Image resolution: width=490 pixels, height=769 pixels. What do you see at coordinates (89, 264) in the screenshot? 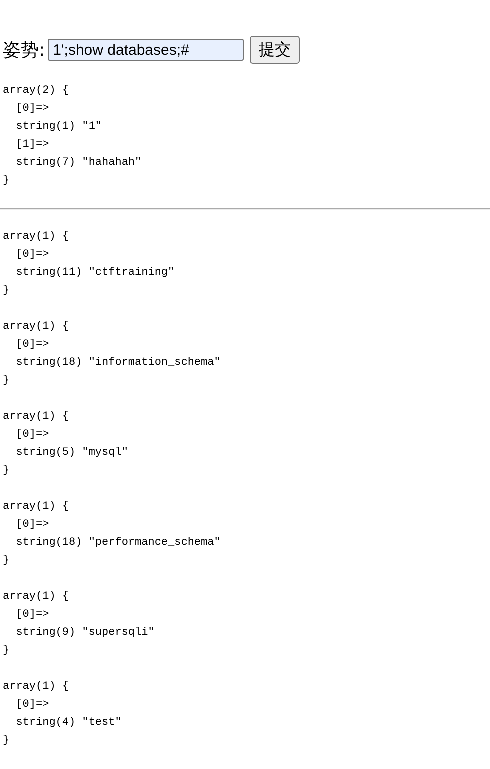
I see `var-dump-output: array(1) { [0]=> string(11) "ctftraining" }` at bounding box center [89, 264].